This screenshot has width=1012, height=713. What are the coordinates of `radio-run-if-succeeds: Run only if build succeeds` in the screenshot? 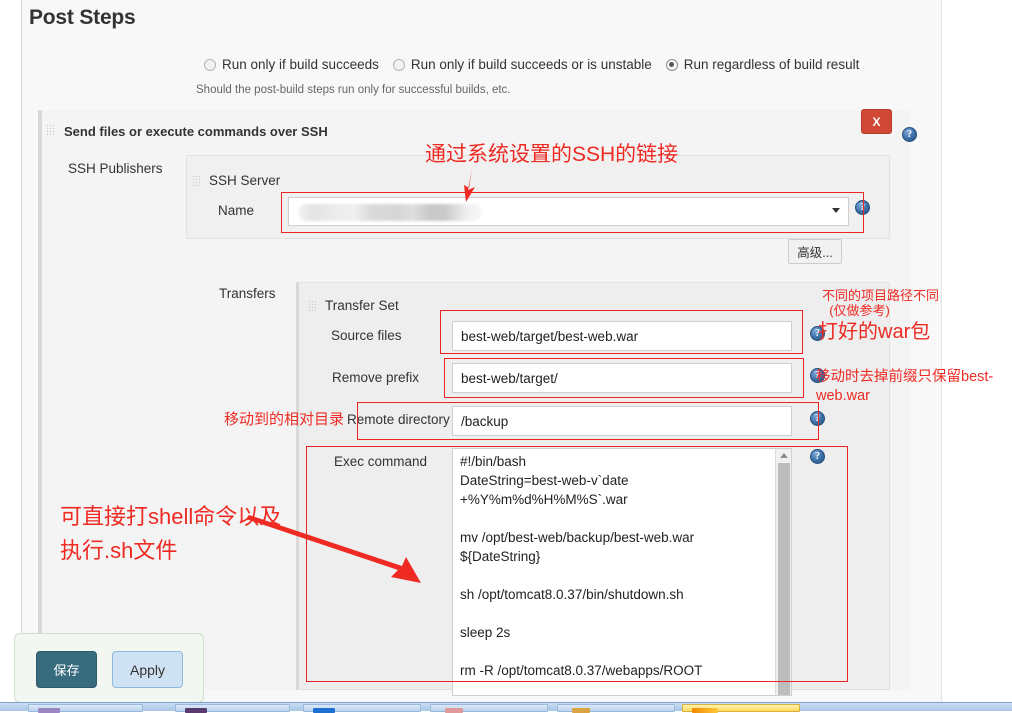 It's located at (291, 64).